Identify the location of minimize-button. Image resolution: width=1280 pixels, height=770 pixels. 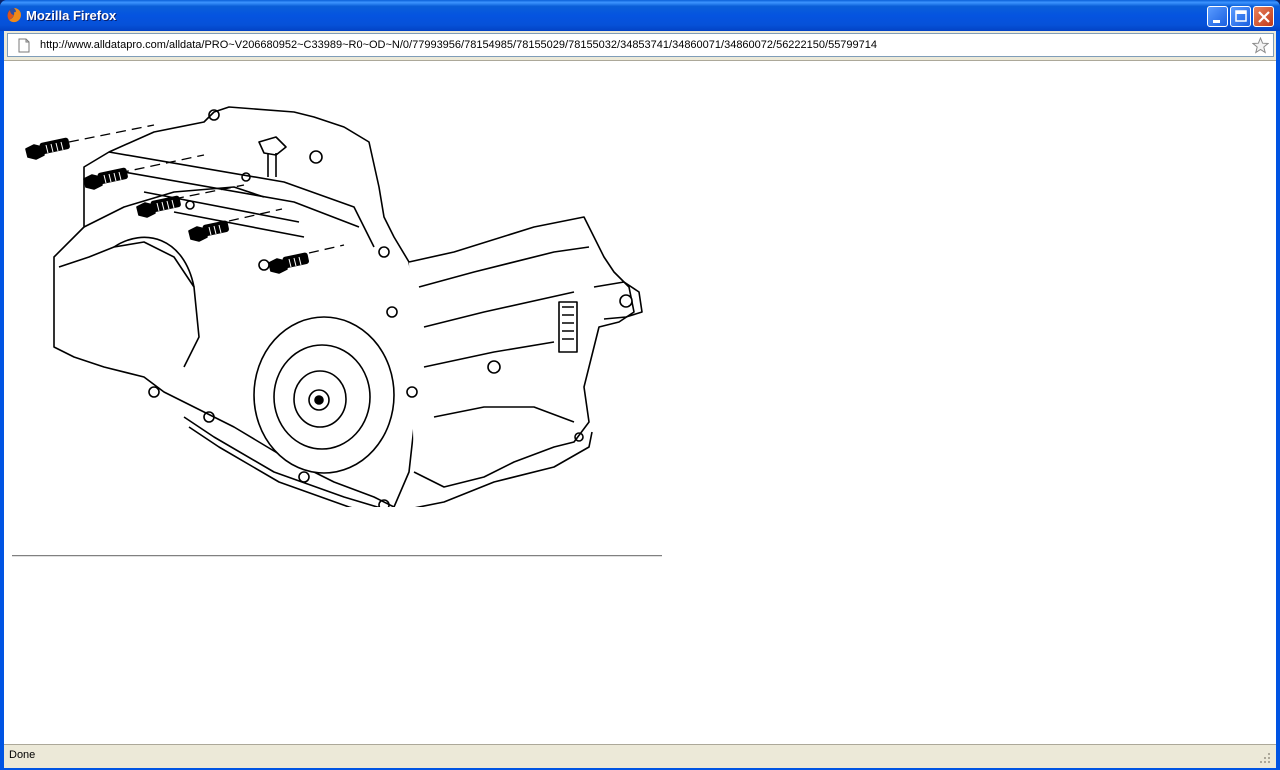
(1217, 16).